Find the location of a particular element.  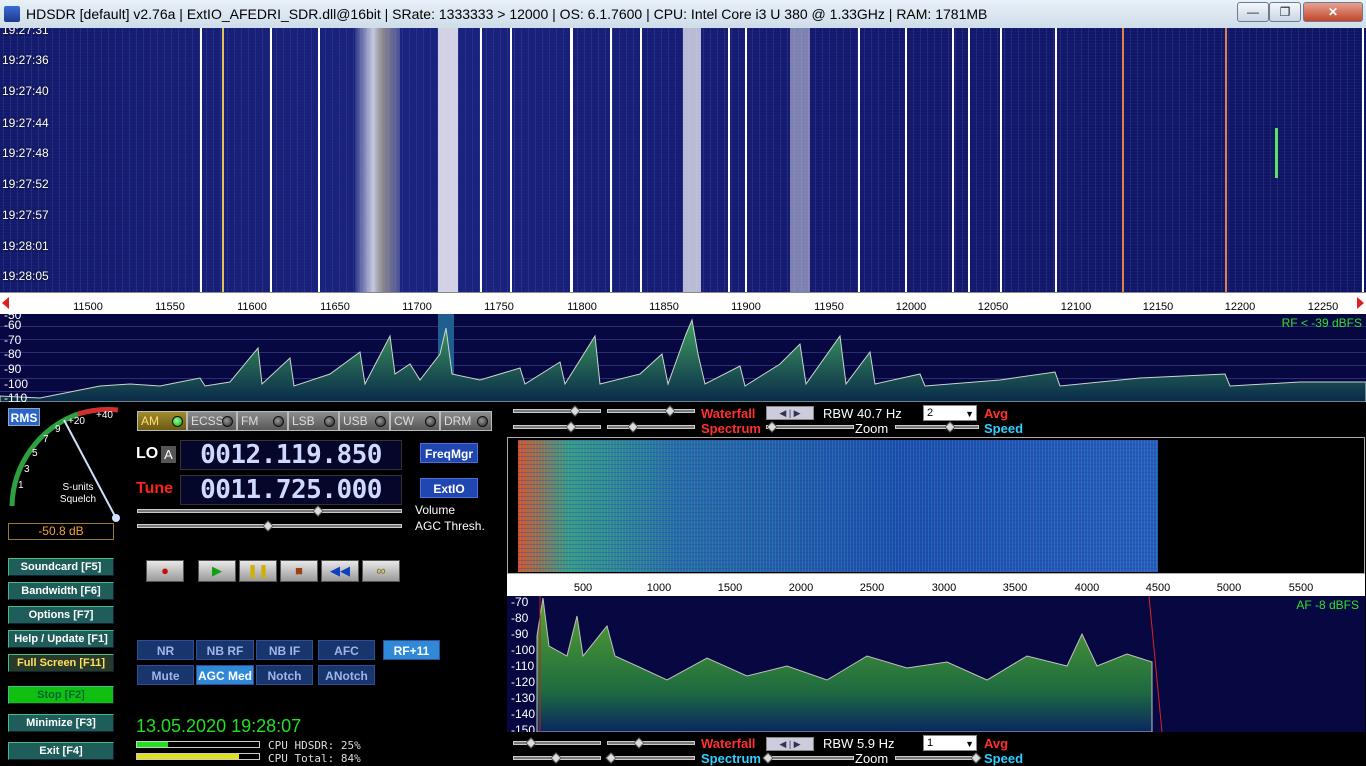

s-meter: RMS 1 3 5 7 9 +20 +40 S-units Squelch is located at coordinates (66, 465).